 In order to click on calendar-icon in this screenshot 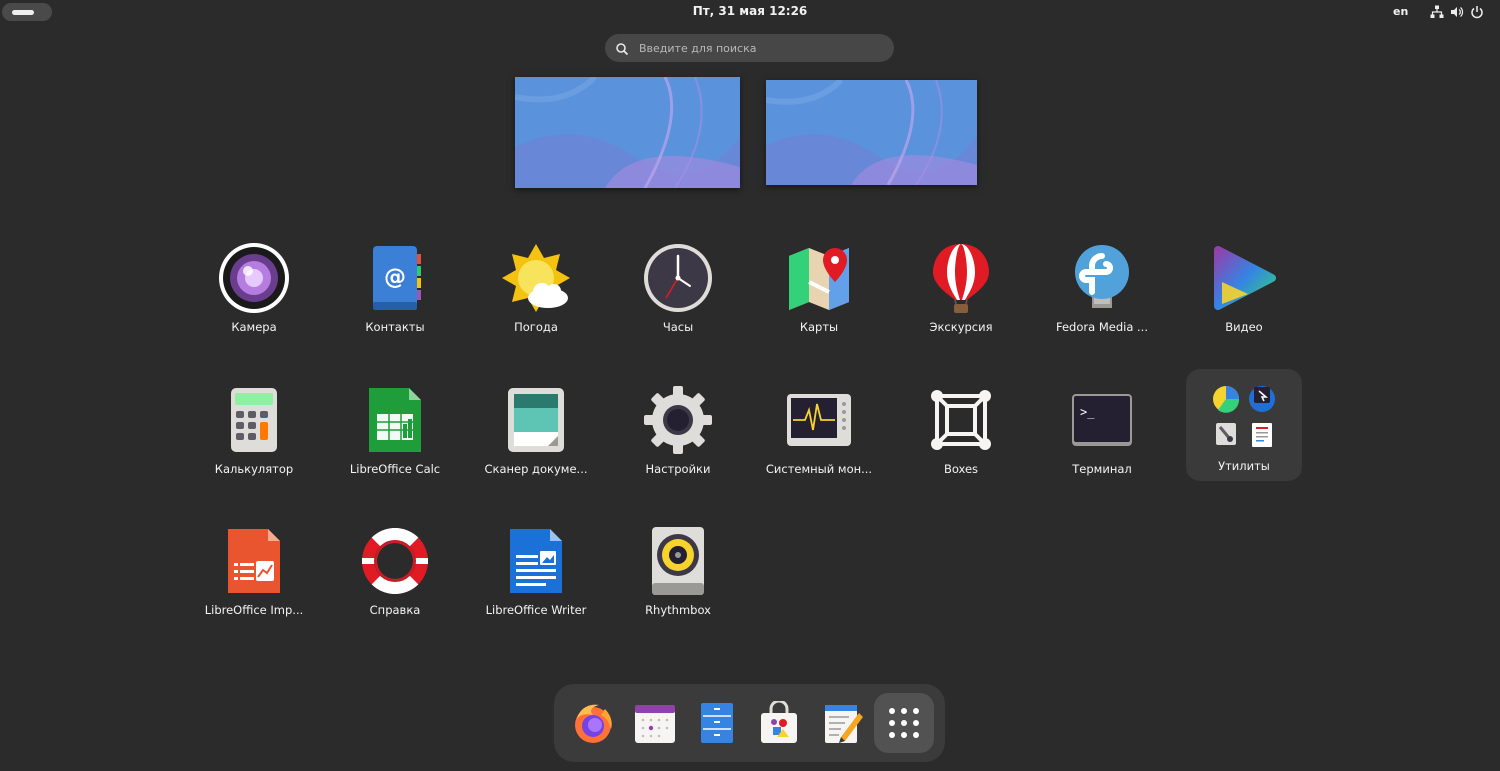, I will do `click(655, 724)`.